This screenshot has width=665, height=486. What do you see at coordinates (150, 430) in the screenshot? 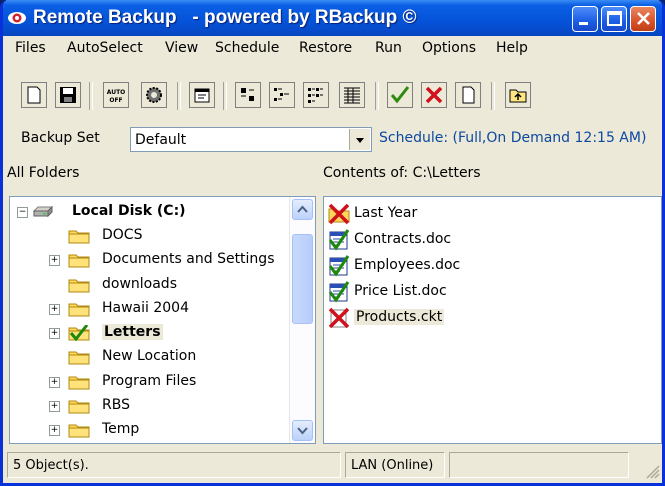
I see `tree-item-temp: + Temp` at bounding box center [150, 430].